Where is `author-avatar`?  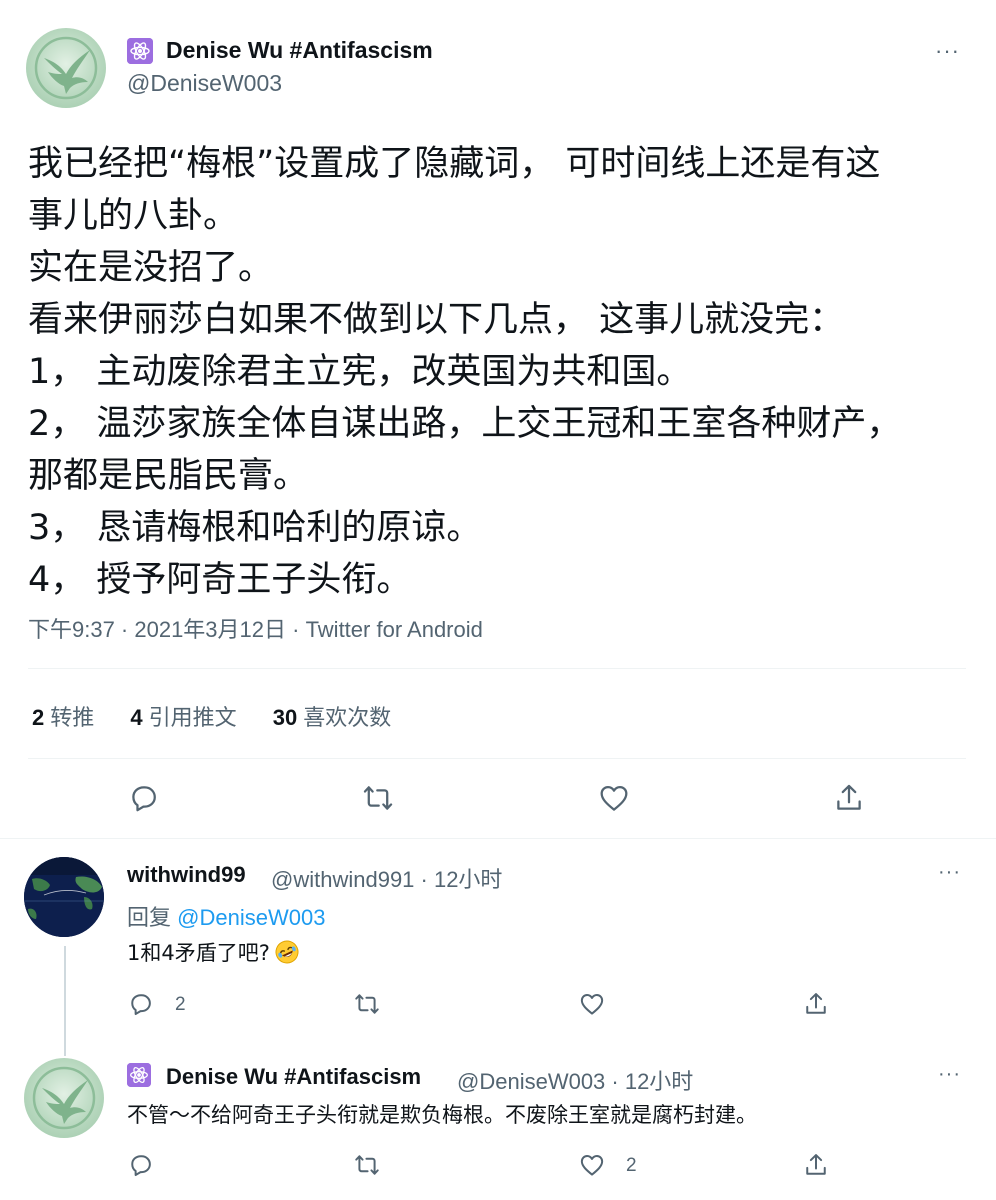 author-avatar is located at coordinates (66, 68).